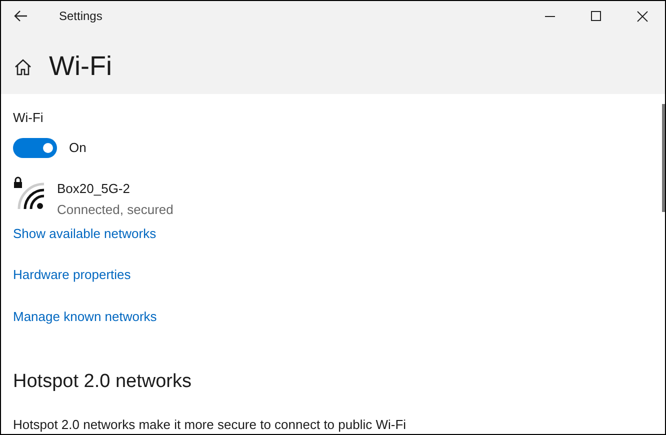 The image size is (666, 435). What do you see at coordinates (28, 118) in the screenshot?
I see `wifi-label: Wi-Fi` at bounding box center [28, 118].